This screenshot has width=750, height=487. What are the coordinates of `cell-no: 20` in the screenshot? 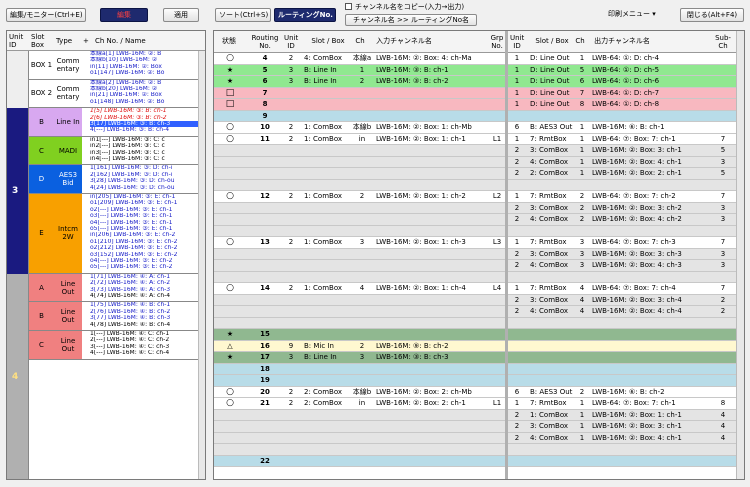 It's located at (265, 391).